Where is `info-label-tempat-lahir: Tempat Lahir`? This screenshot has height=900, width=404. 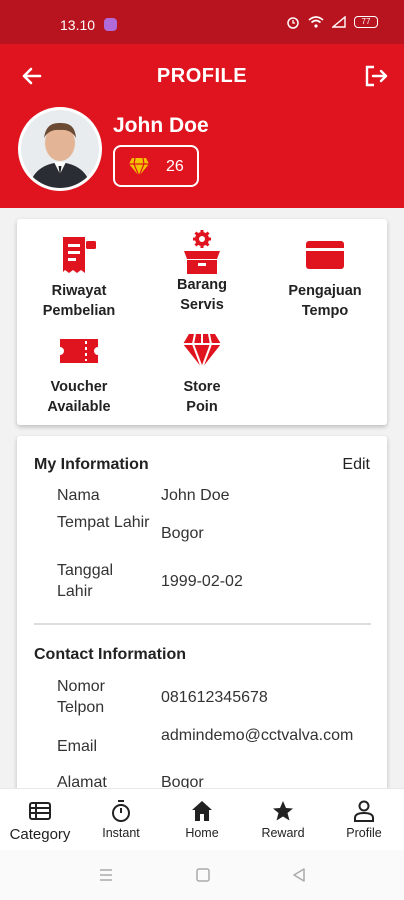 info-label-tempat-lahir: Tempat Lahir is located at coordinates (103, 522).